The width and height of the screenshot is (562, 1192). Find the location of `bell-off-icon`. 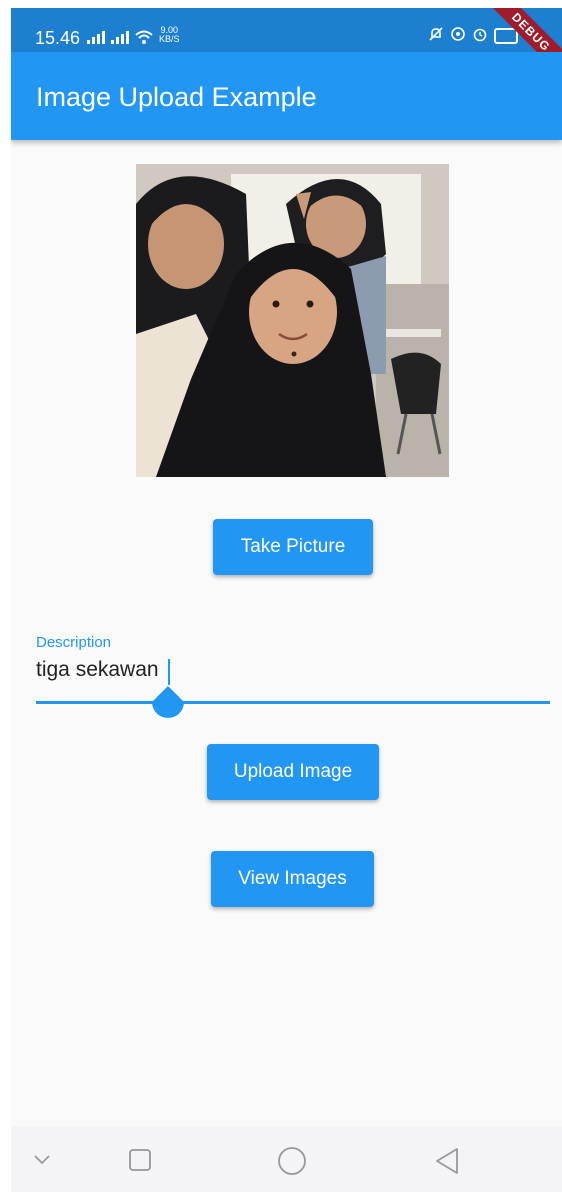

bell-off-icon is located at coordinates (436, 34).